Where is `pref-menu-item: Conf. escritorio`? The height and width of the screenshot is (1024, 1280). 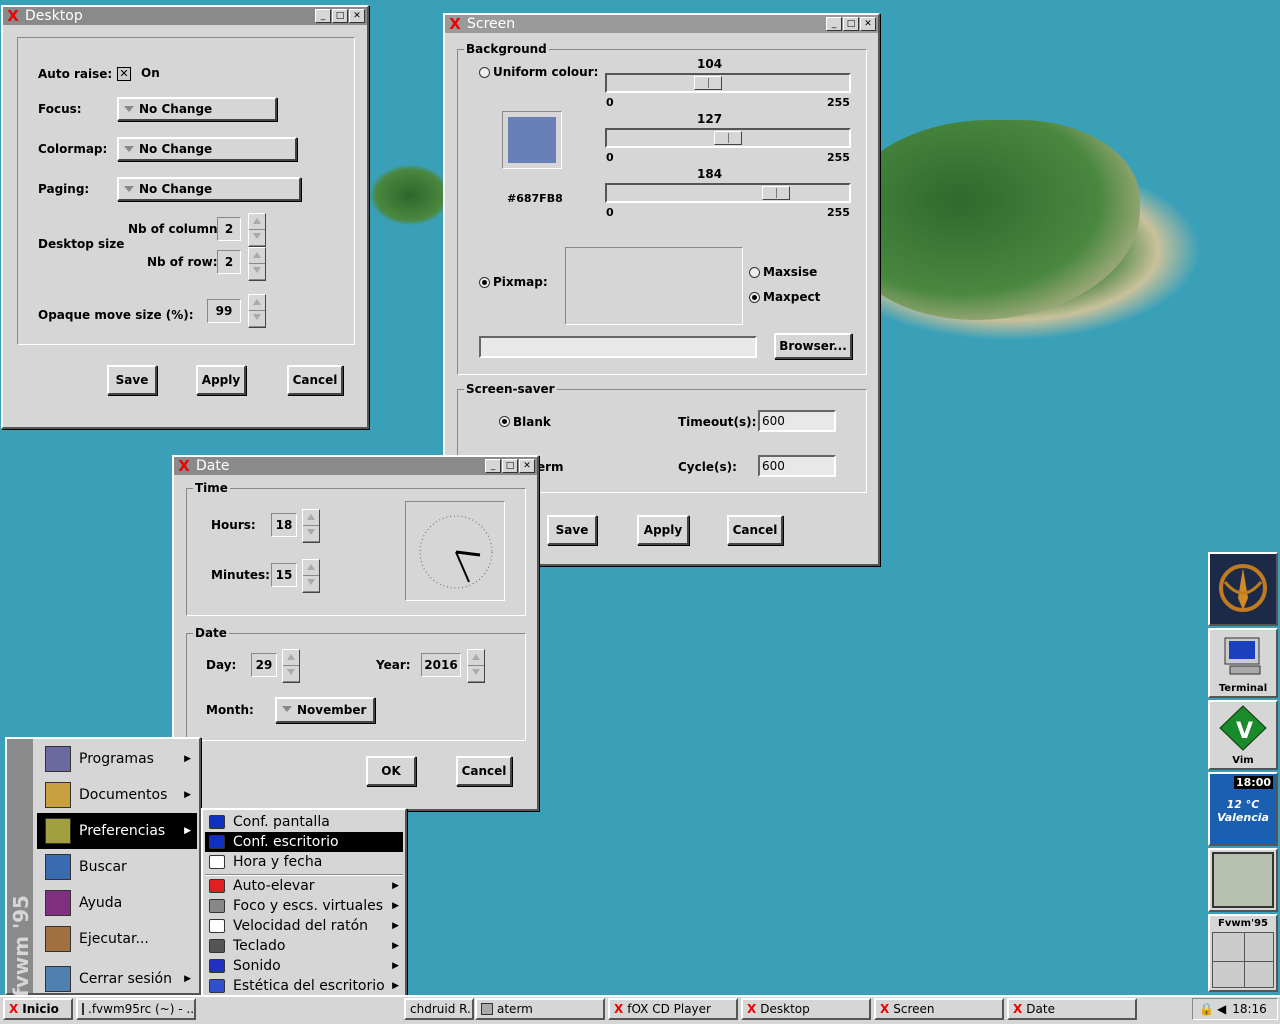 pref-menu-item: Conf. escritorio is located at coordinates (304, 842).